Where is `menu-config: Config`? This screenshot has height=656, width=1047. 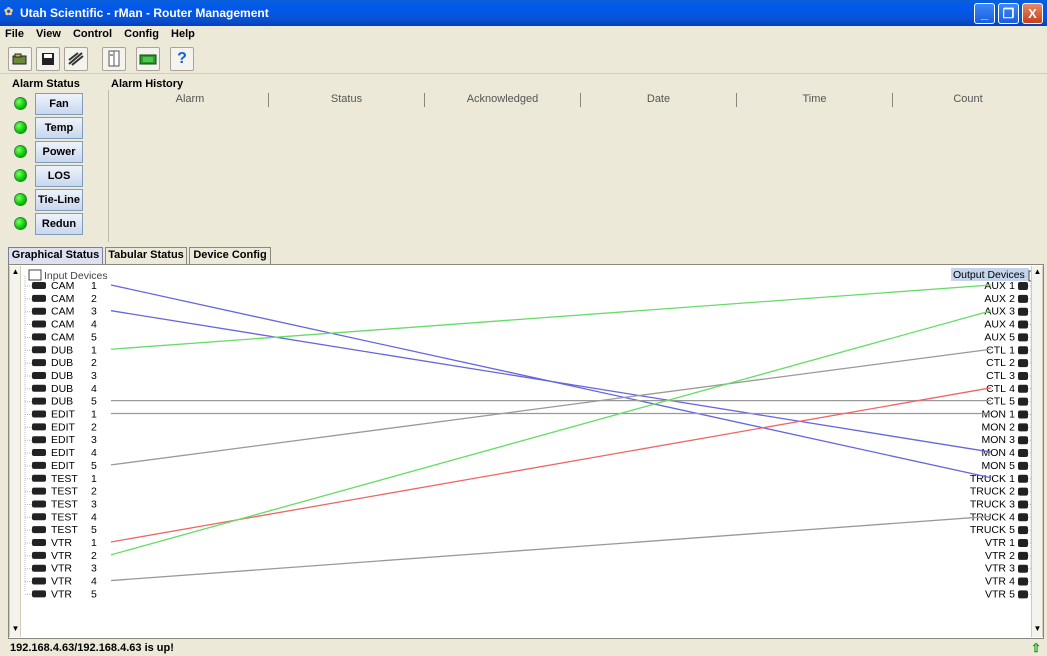 menu-config: Config is located at coordinates (141, 33).